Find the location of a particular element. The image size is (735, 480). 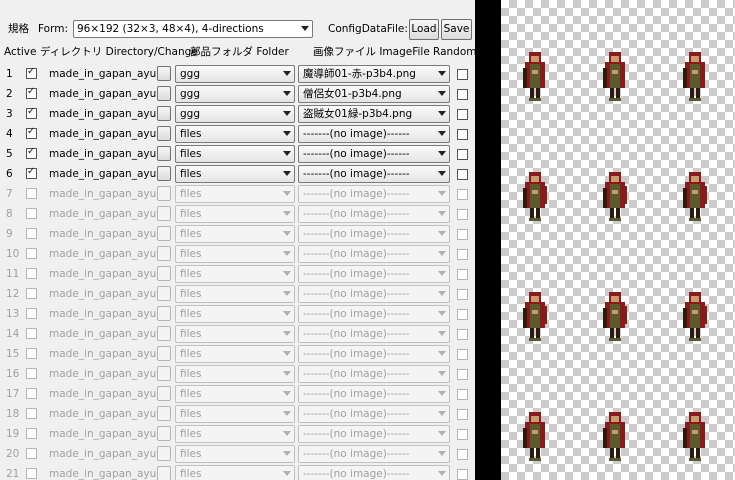

image-select: 魔導師01-赤-p3b4.png is located at coordinates (374, 74).